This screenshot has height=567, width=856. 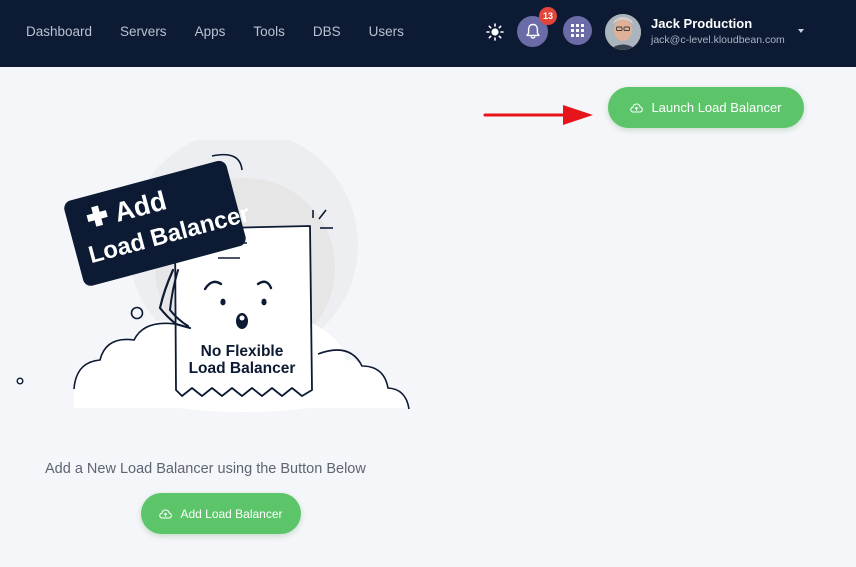 What do you see at coordinates (242, 368) in the screenshot?
I see `paper-text-line2: Load Balancer` at bounding box center [242, 368].